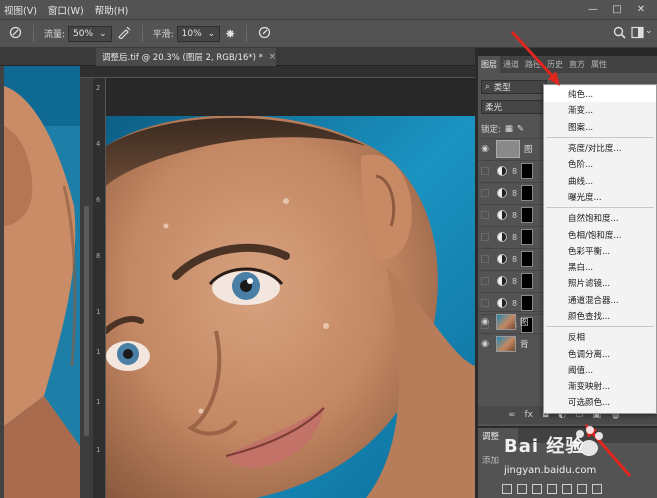 Image resolution: width=657 pixels, height=498 pixels. Describe the element at coordinates (534, 56) in the screenshot. I see `arrow-to-menu` at that location.